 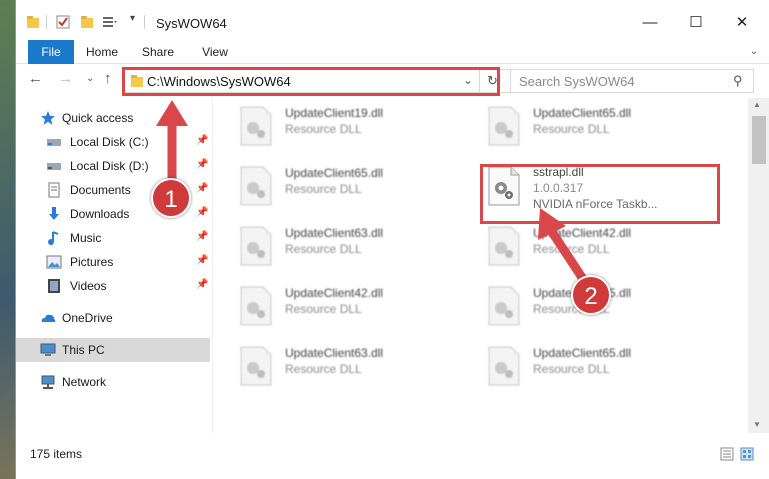 What do you see at coordinates (48, 382) in the screenshot?
I see `network-icon` at bounding box center [48, 382].